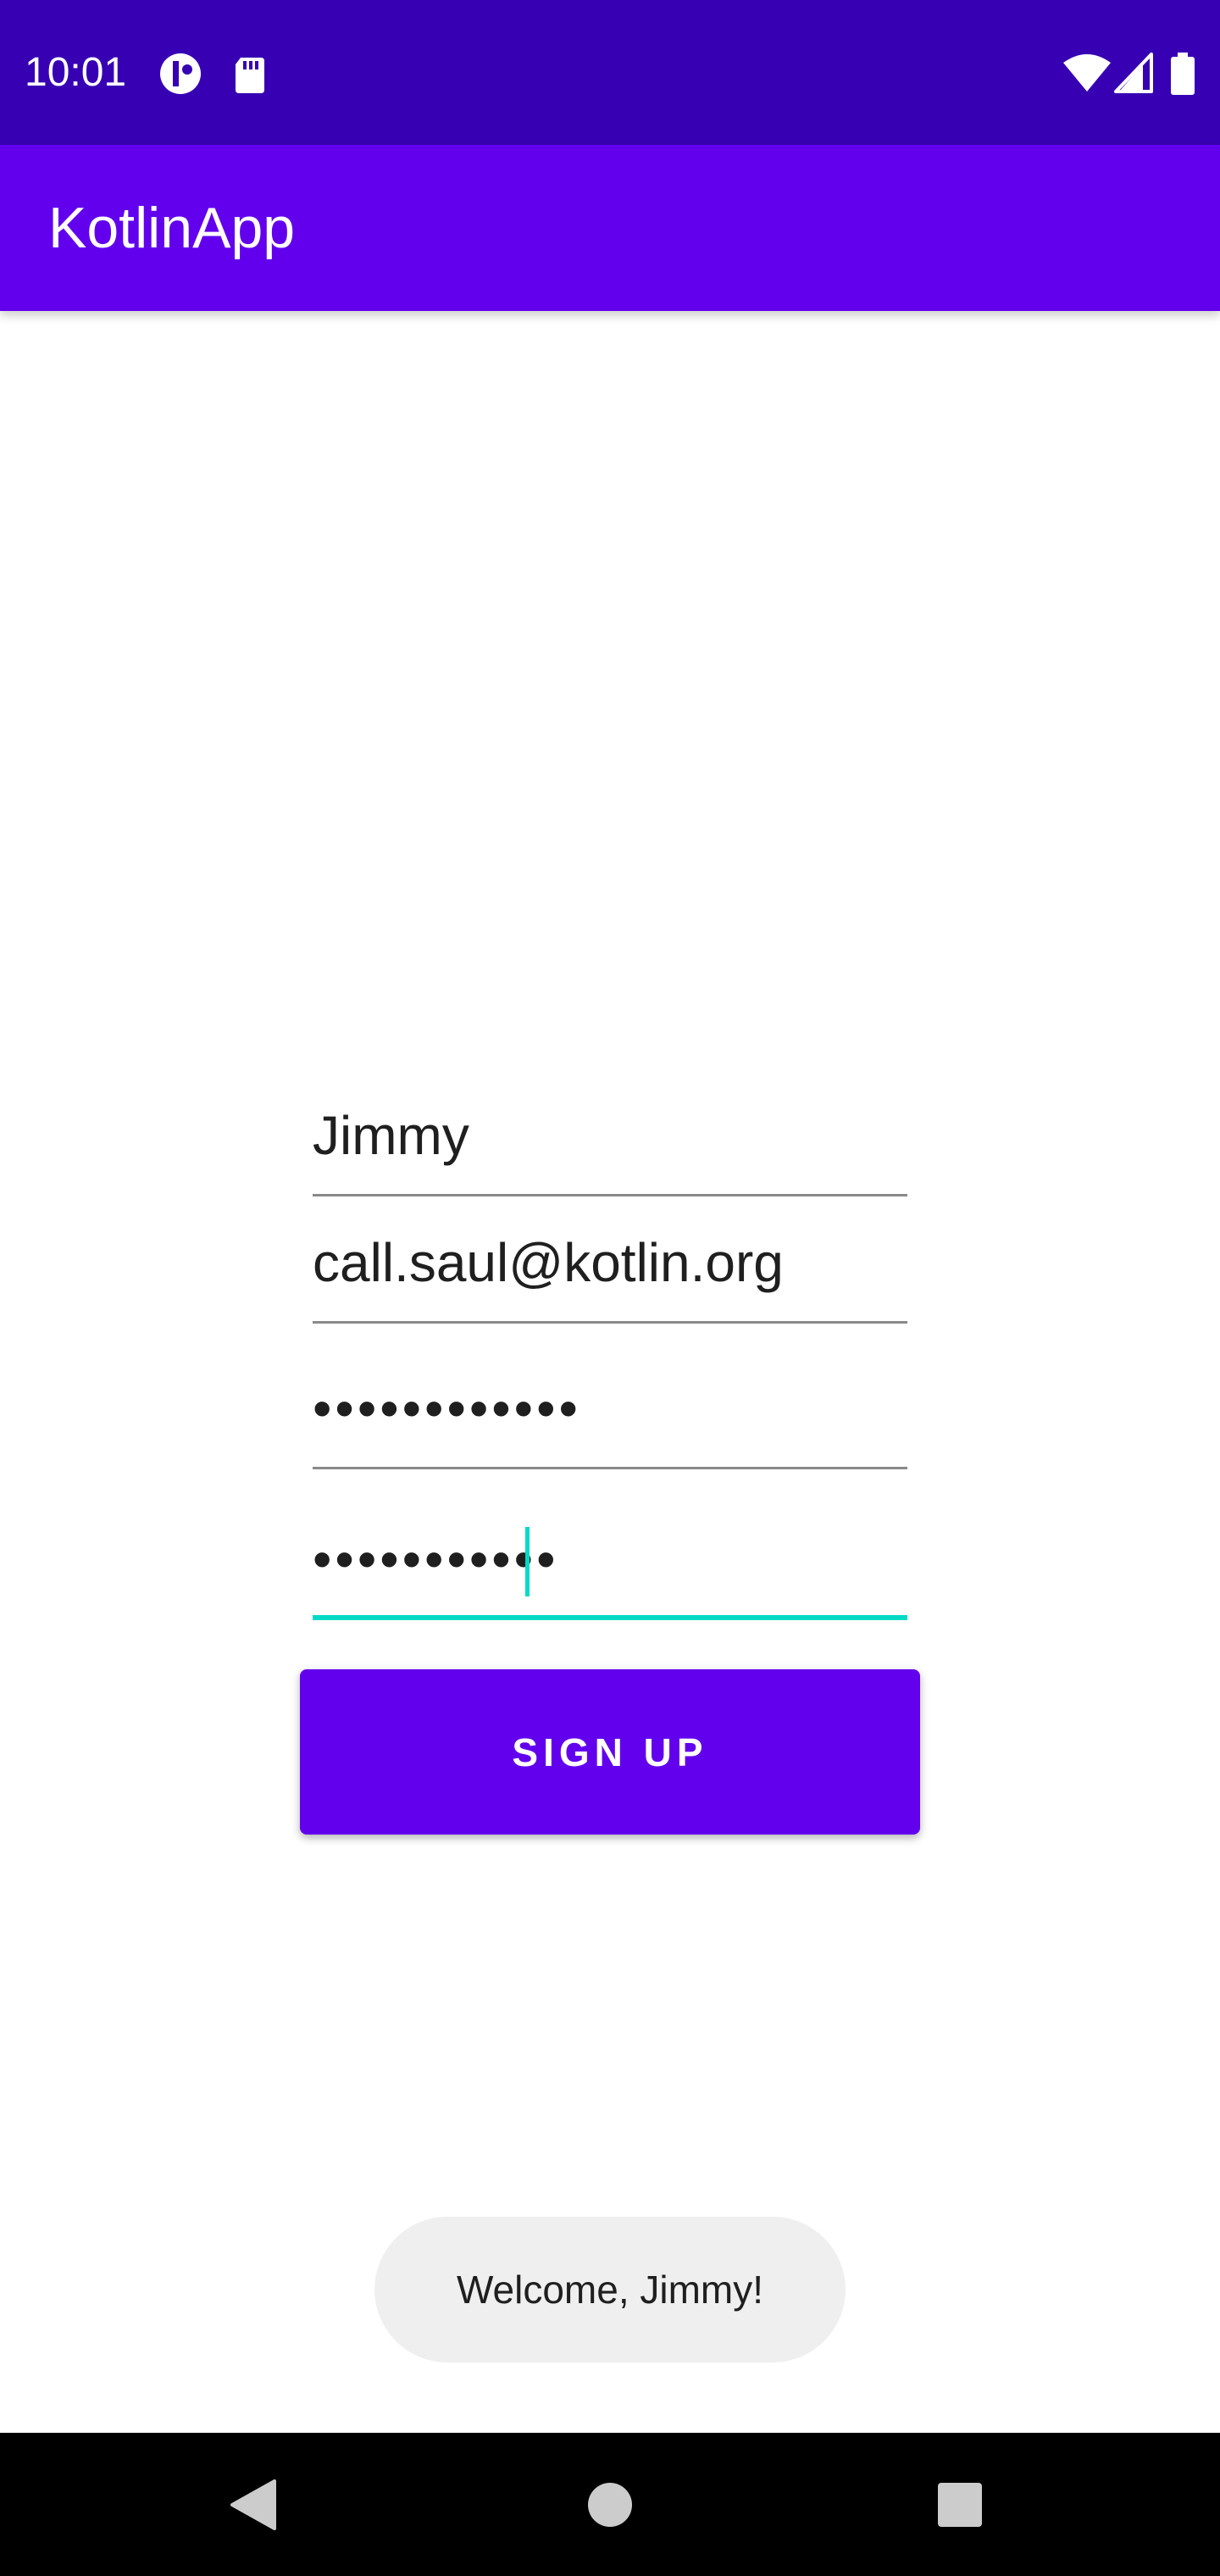  Describe the element at coordinates (180, 73) in the screenshot. I see `notification-circle-icon` at that location.